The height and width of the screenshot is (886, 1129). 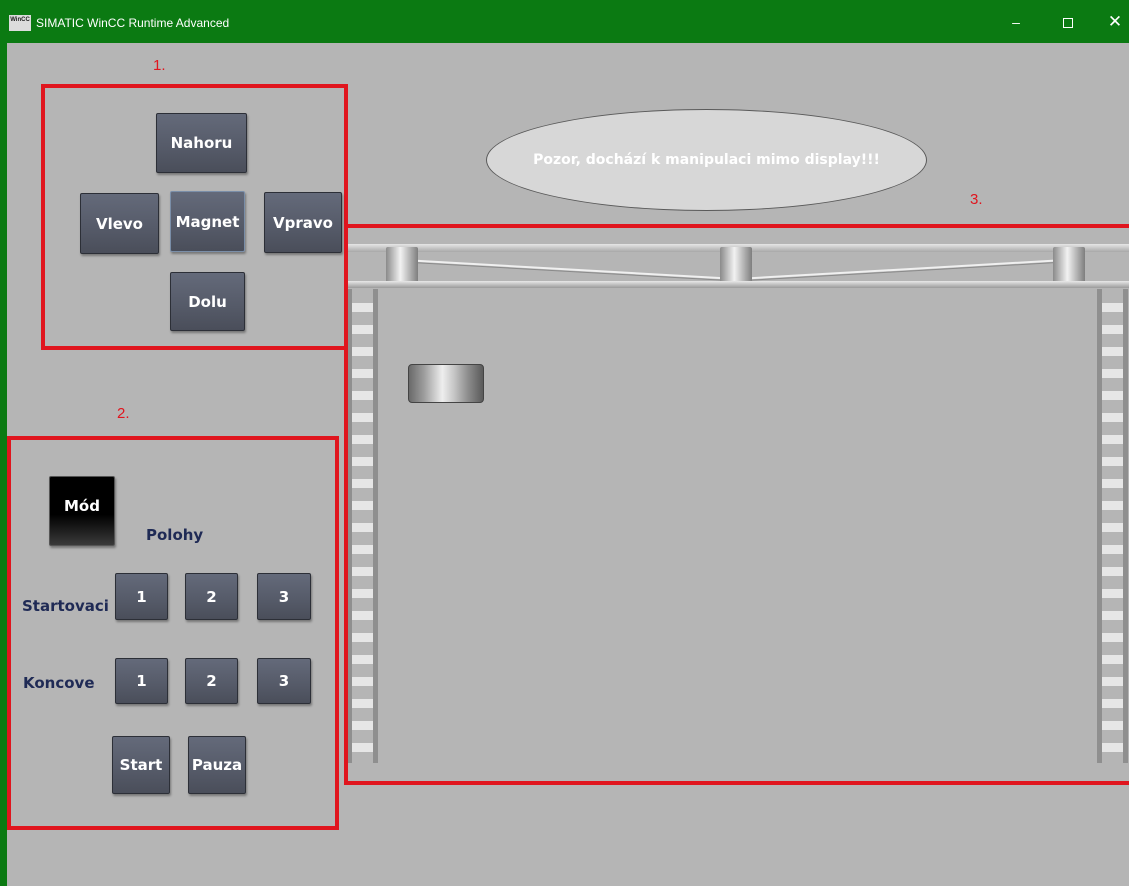 I want to click on up-button: Nahoru, so click(x=201, y=143).